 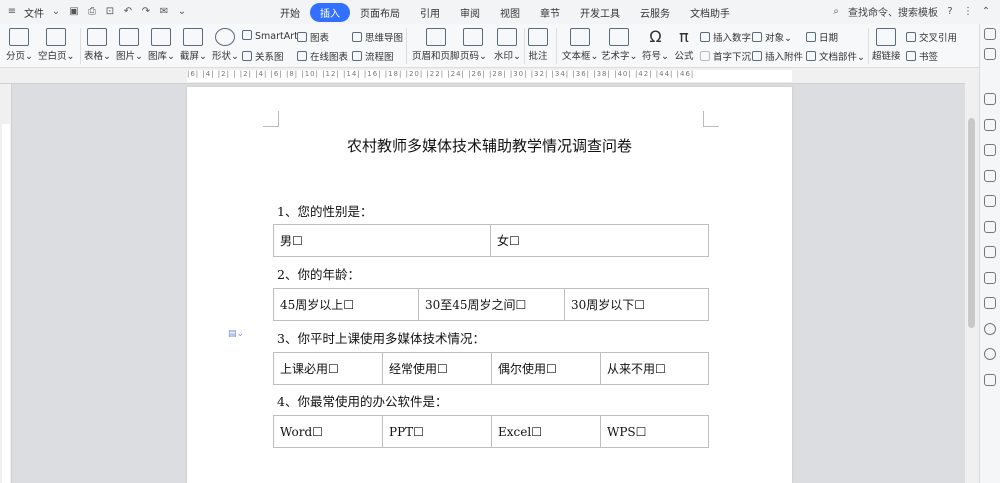 I want to click on mindmap-button: 思维导图, so click(x=377, y=37).